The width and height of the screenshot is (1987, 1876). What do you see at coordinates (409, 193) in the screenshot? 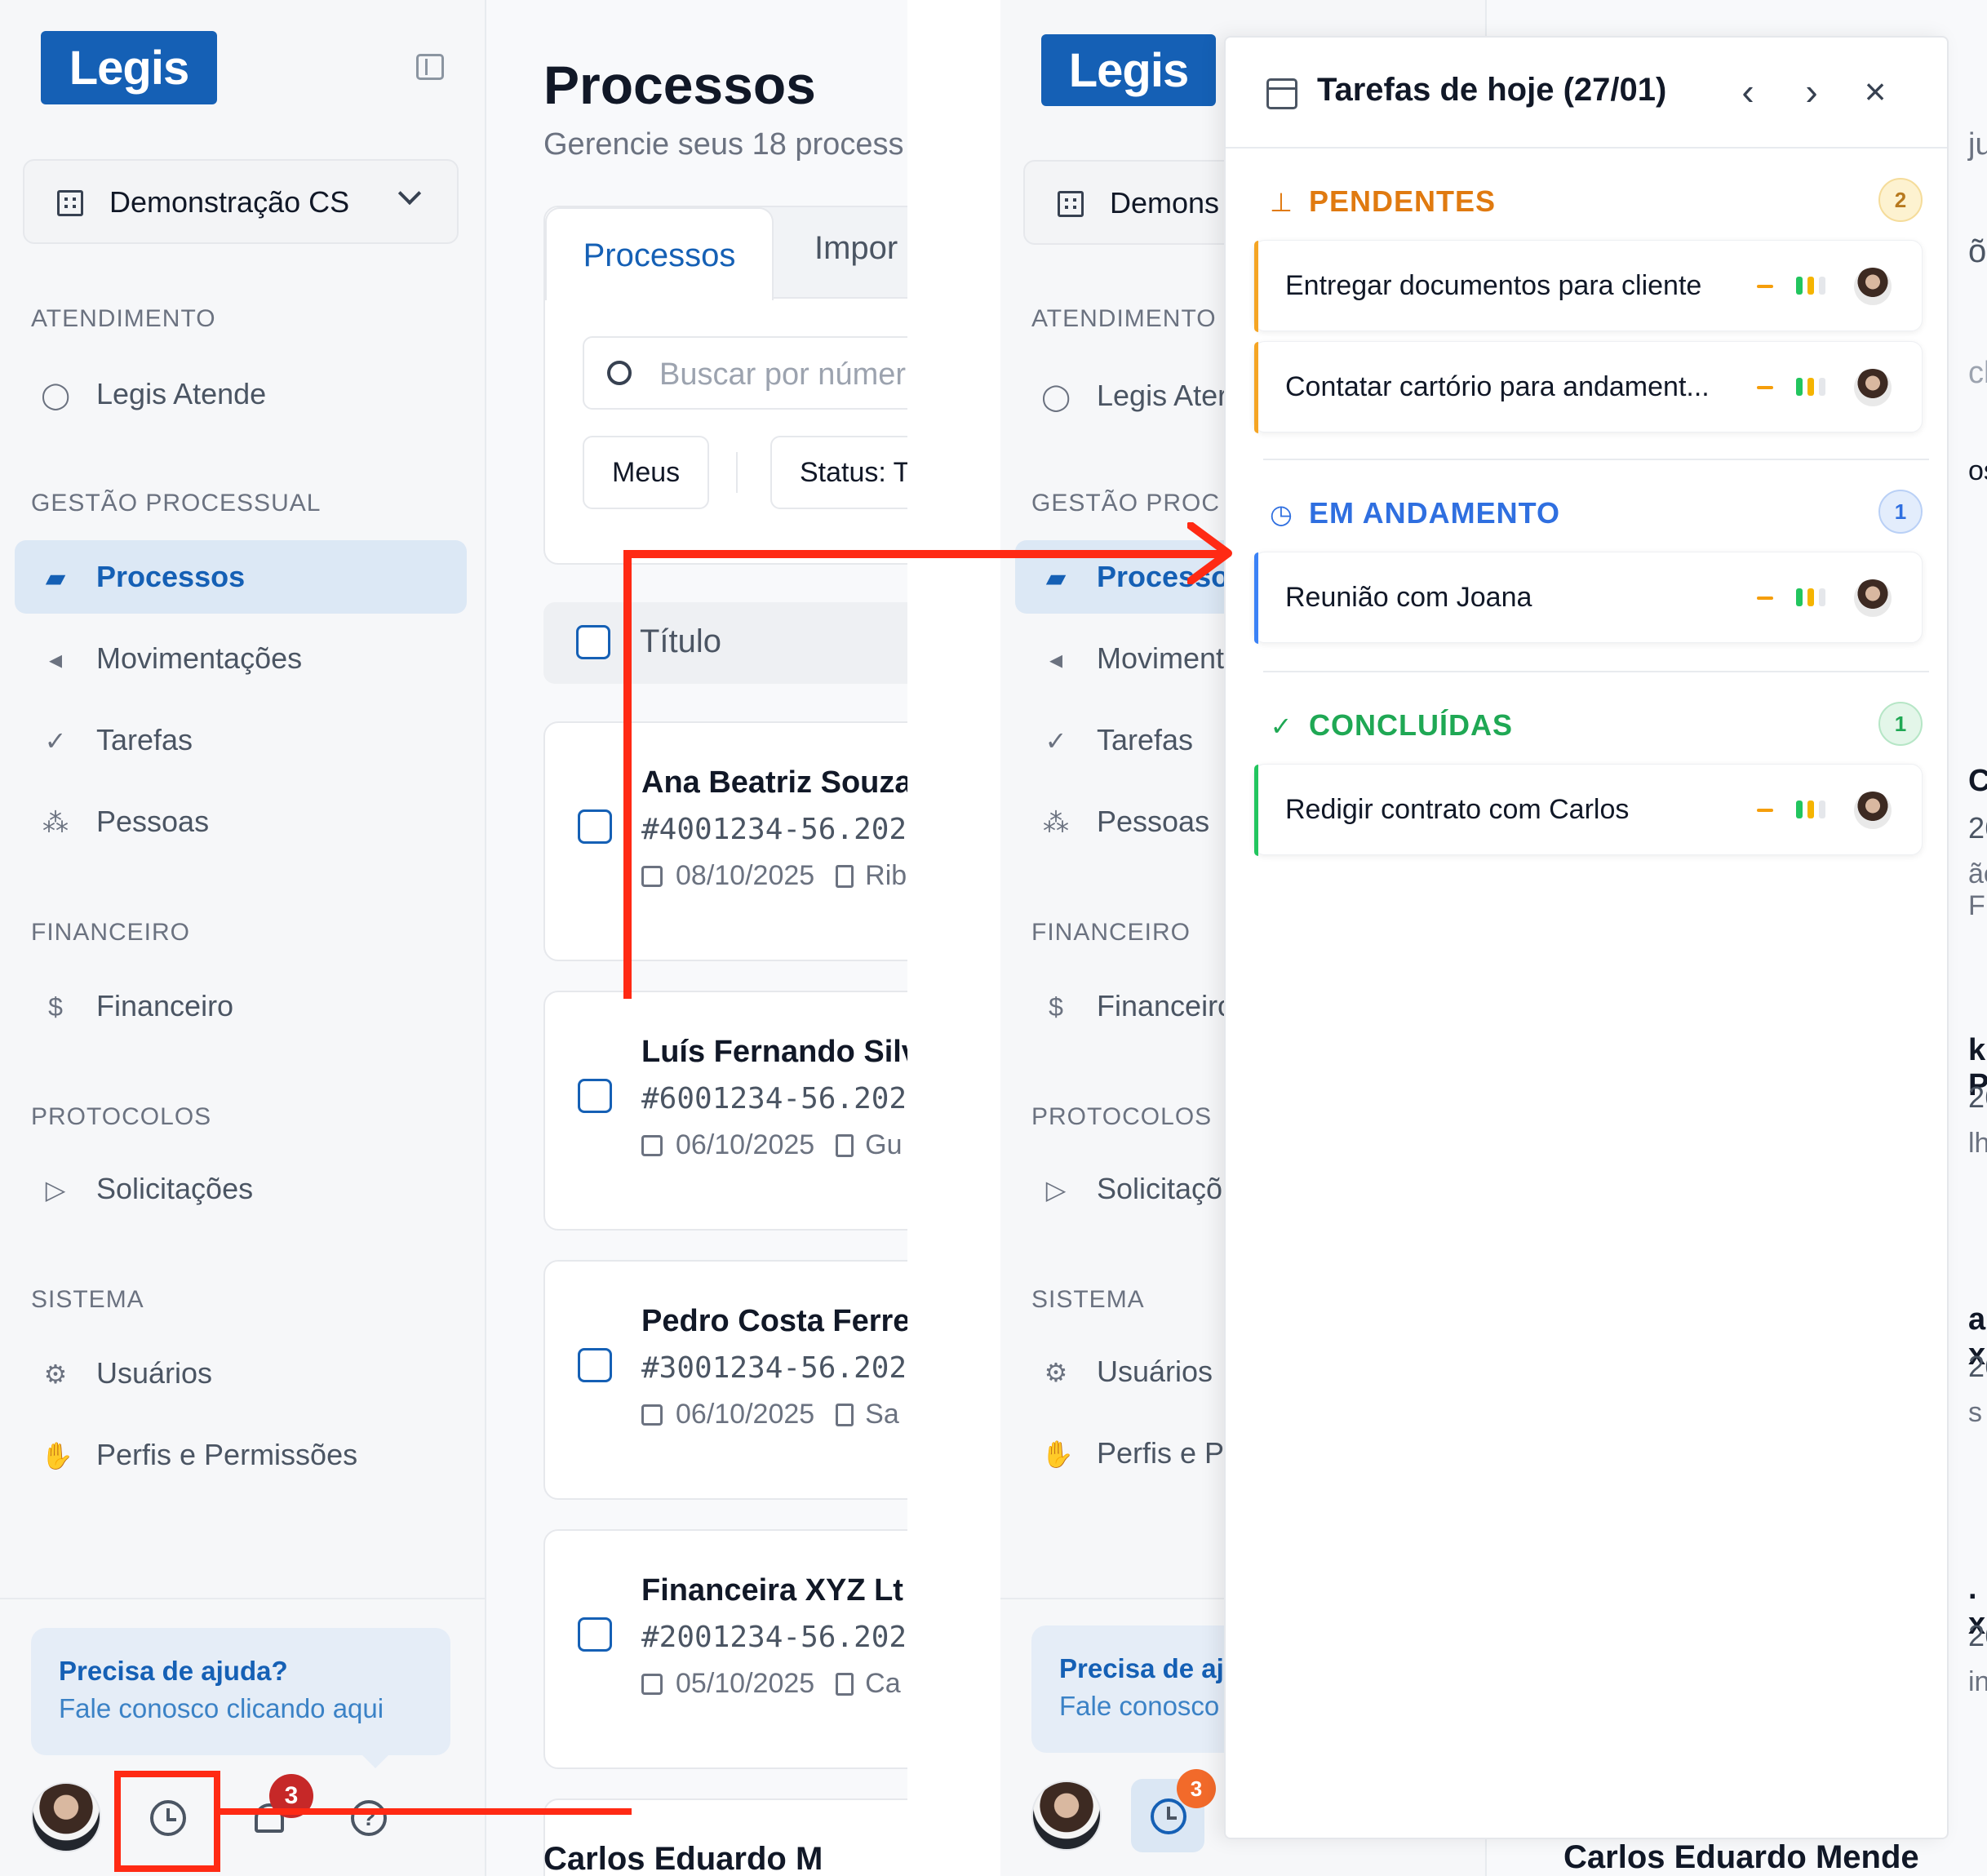
I see `chevron-down-icon` at bounding box center [409, 193].